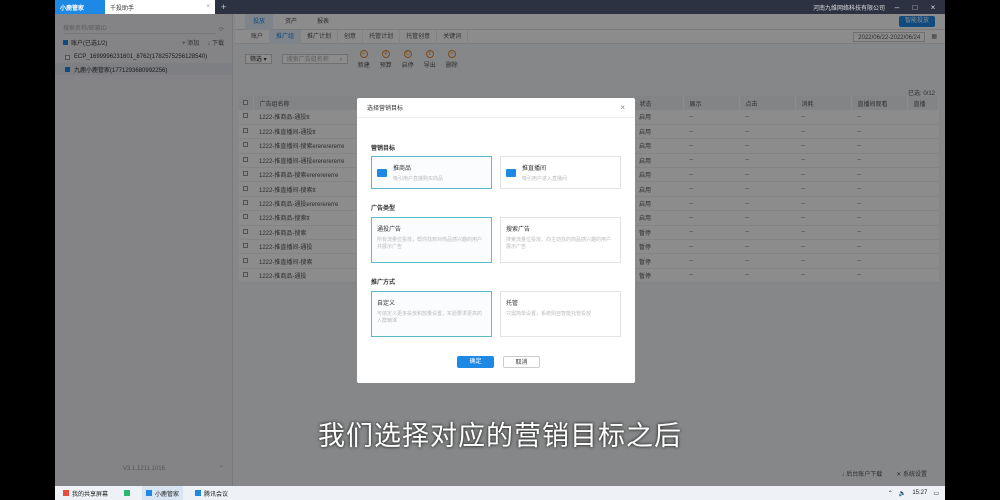 The height and width of the screenshot is (500, 1000). What do you see at coordinates (915, 7) in the screenshot?
I see `maximize-icon: □` at bounding box center [915, 7].